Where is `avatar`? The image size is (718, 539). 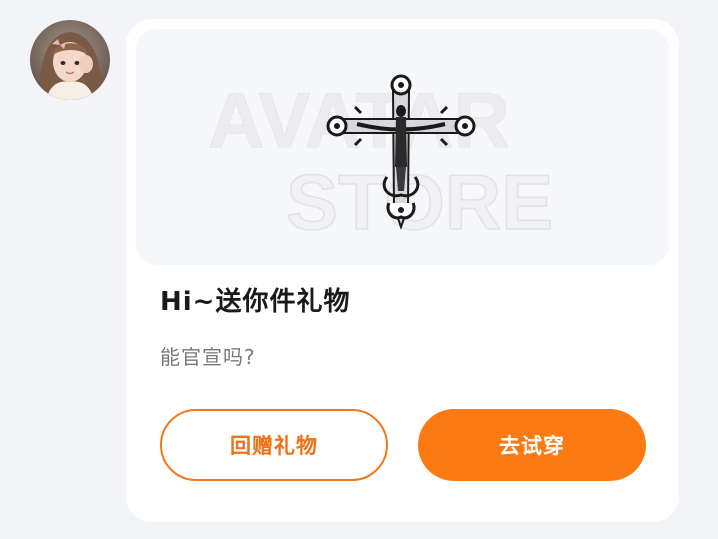 avatar is located at coordinates (70, 60).